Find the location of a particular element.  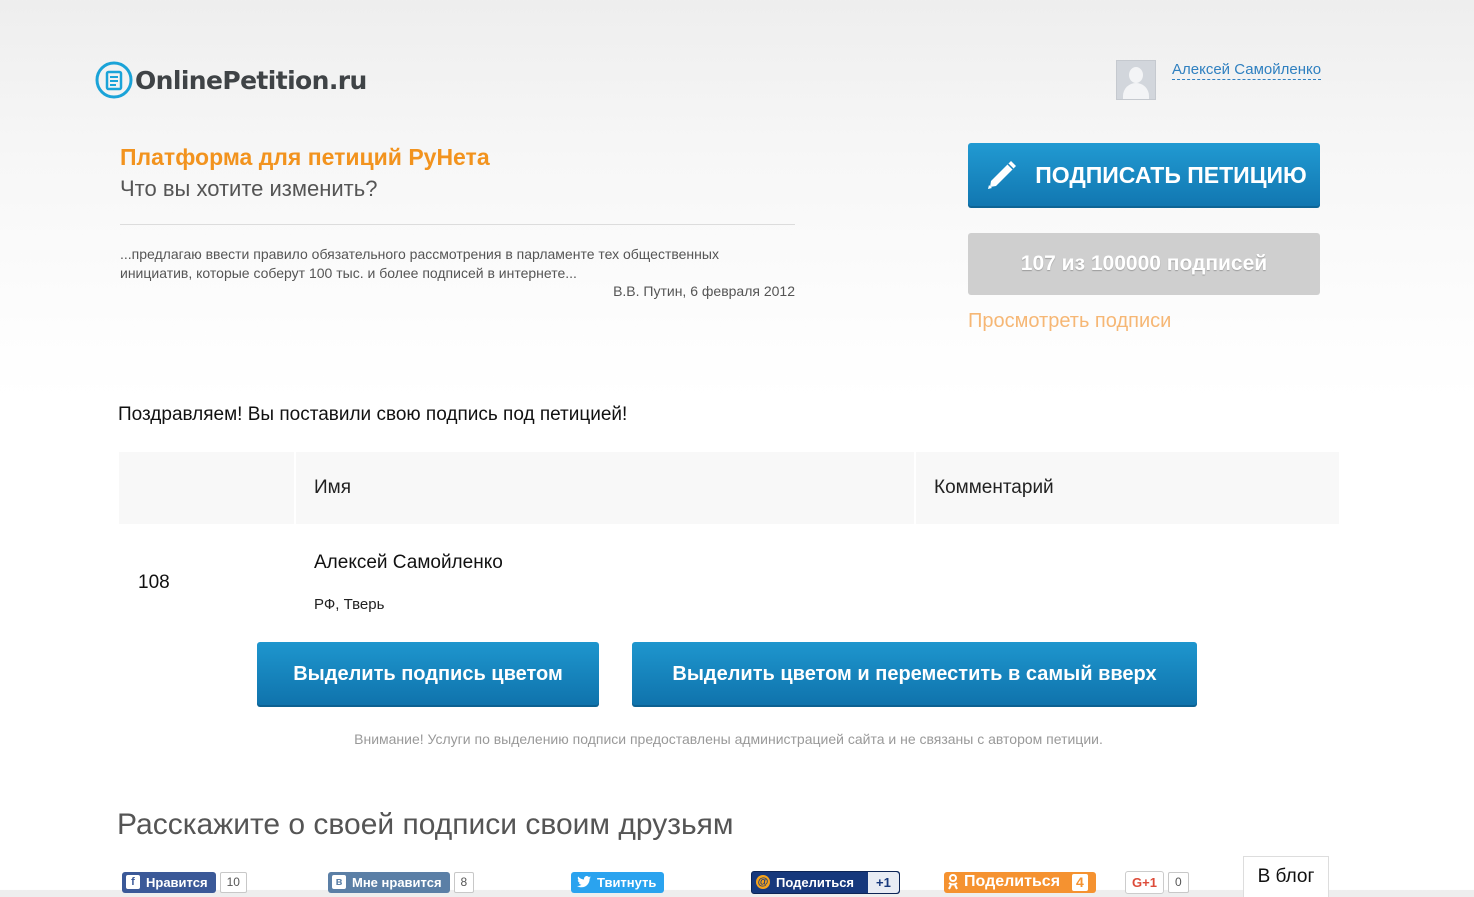

signatures-table-header: Имя Комментарий is located at coordinates (729, 488).